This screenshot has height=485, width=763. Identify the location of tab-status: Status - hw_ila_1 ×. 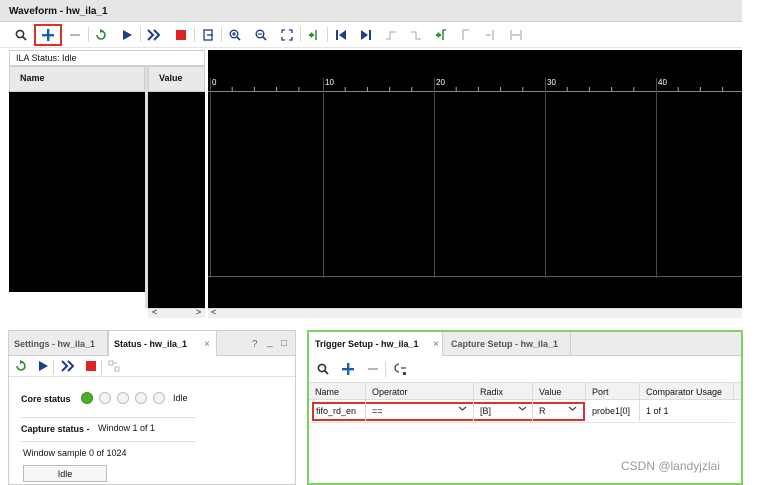
(163, 343).